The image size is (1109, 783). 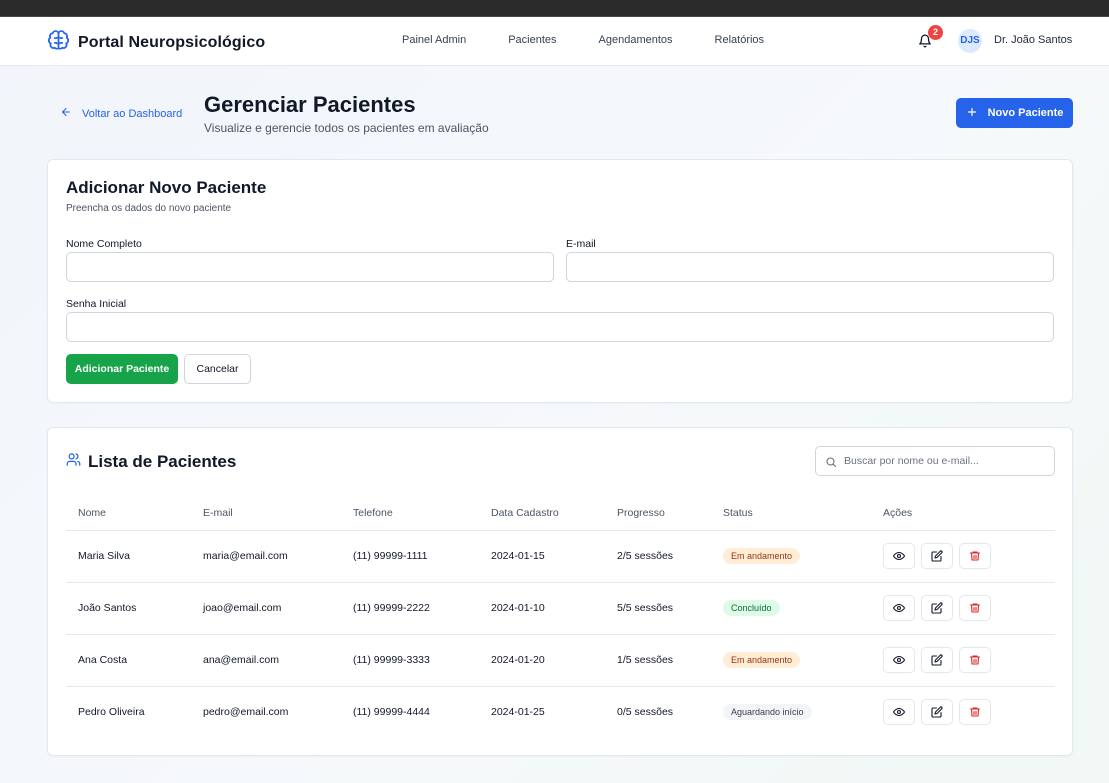 What do you see at coordinates (66, 113) in the screenshot?
I see `arrow-left-icon` at bounding box center [66, 113].